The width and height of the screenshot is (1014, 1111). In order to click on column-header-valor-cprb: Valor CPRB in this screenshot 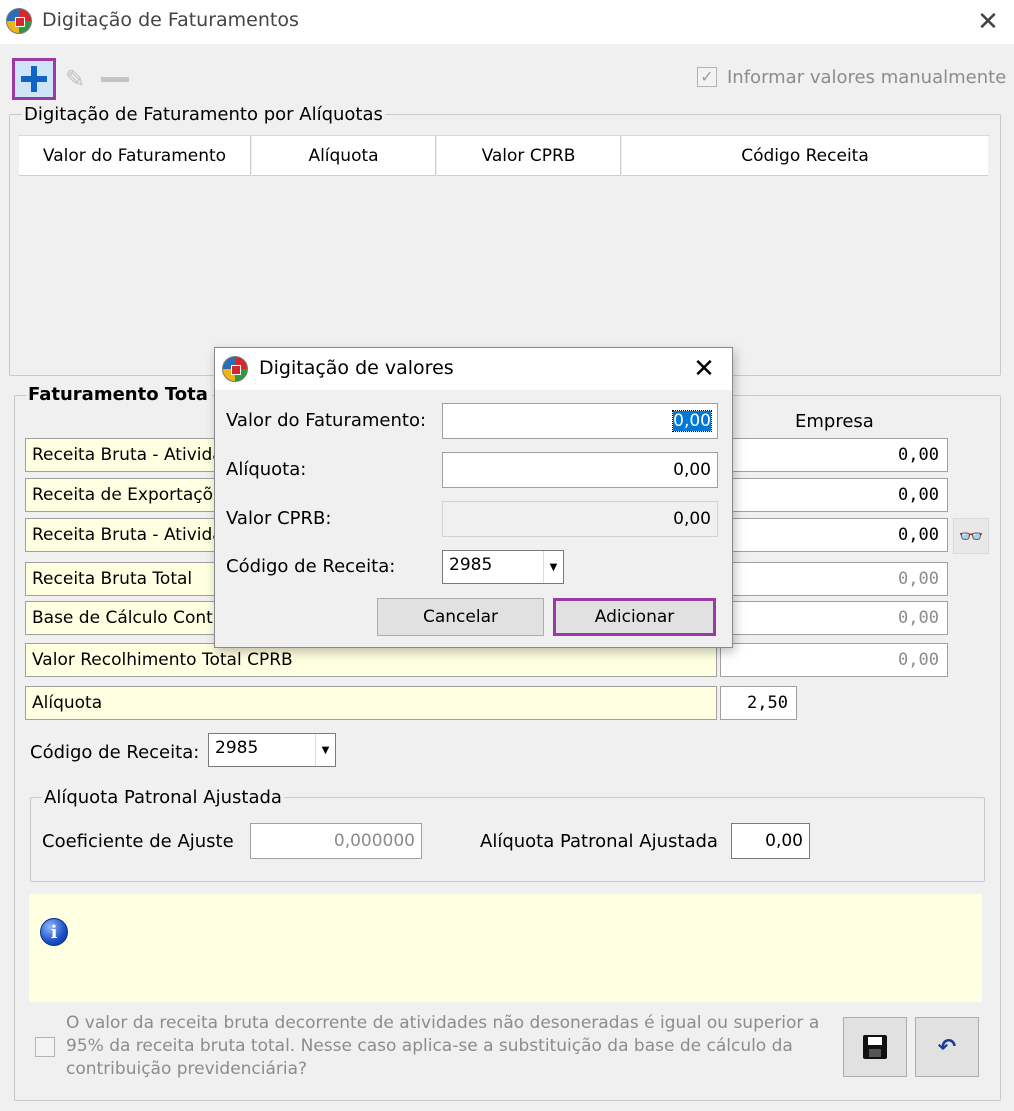, I will do `click(529, 156)`.